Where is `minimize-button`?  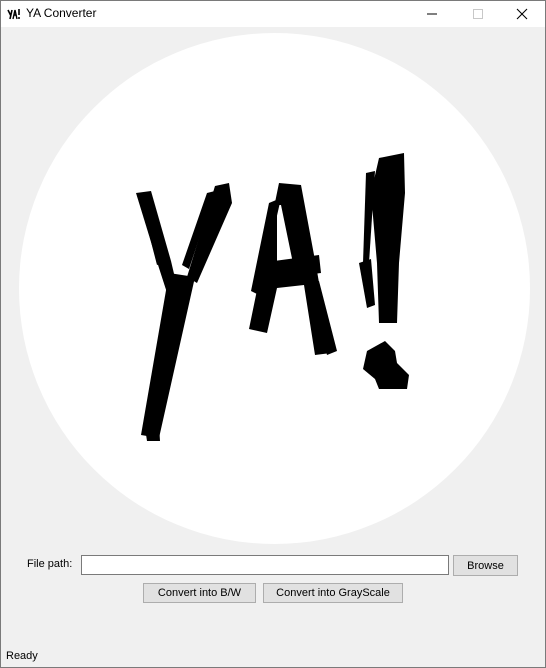
minimize-button is located at coordinates (432, 14).